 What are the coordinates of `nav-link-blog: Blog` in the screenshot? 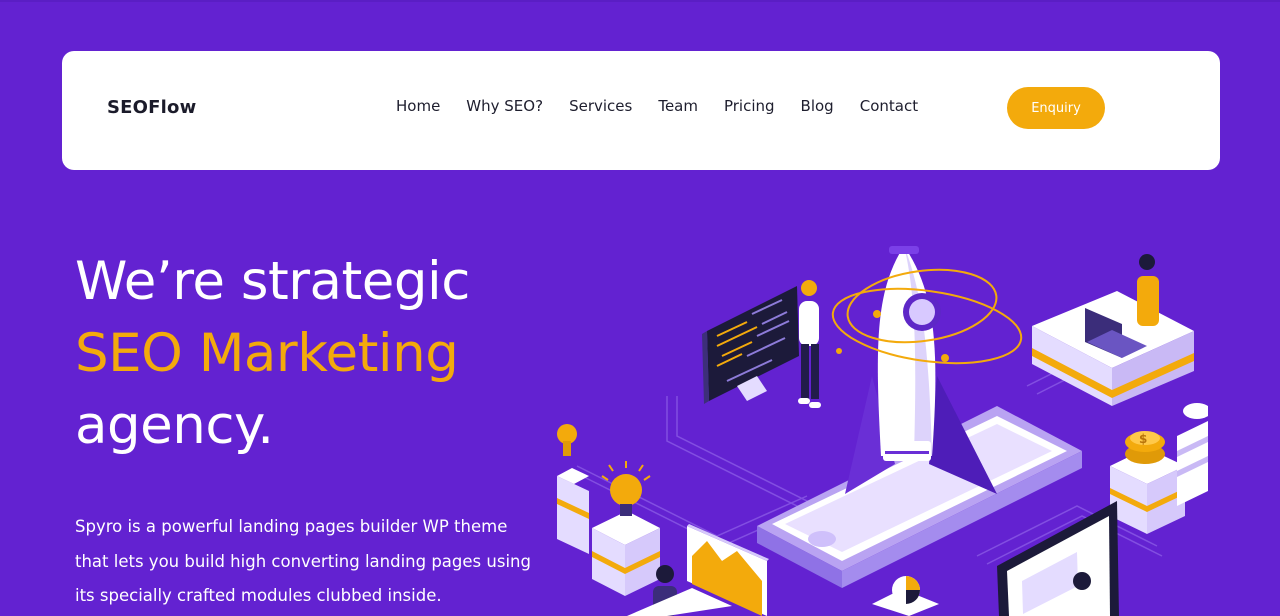 It's located at (817, 106).